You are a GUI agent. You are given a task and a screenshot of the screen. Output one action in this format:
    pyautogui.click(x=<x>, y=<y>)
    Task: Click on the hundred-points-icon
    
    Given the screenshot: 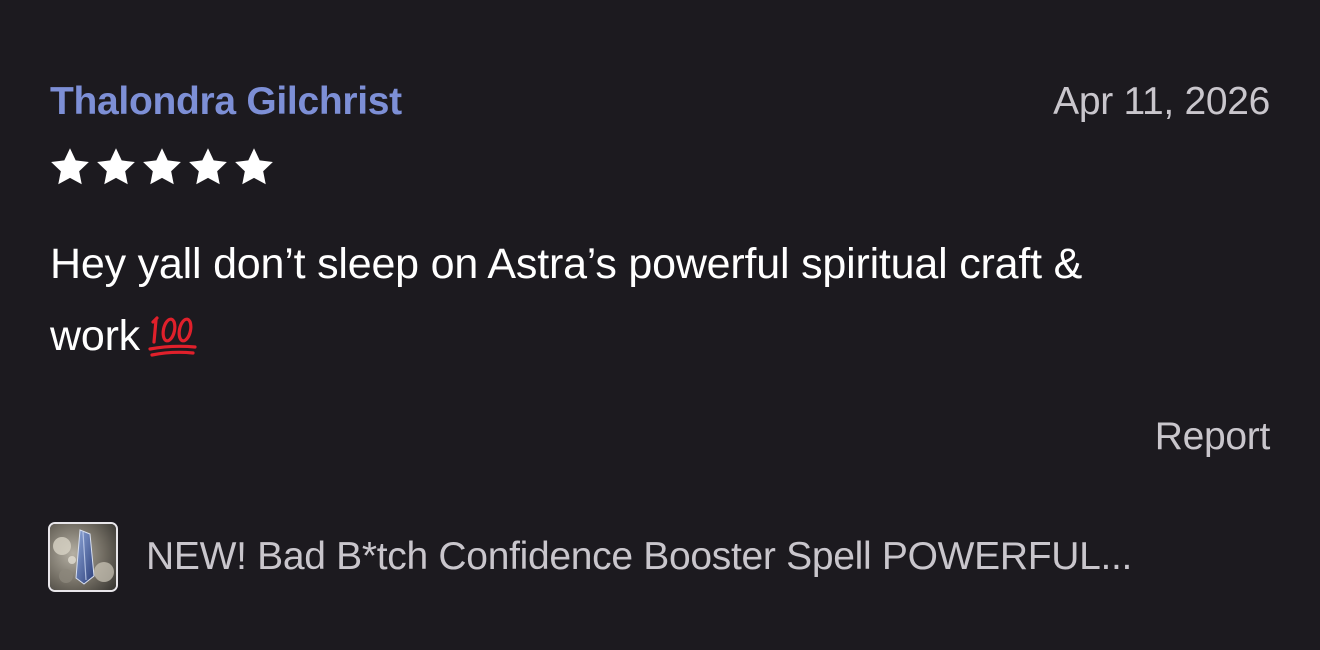 What is the action you would take?
    pyautogui.click(x=172, y=336)
    